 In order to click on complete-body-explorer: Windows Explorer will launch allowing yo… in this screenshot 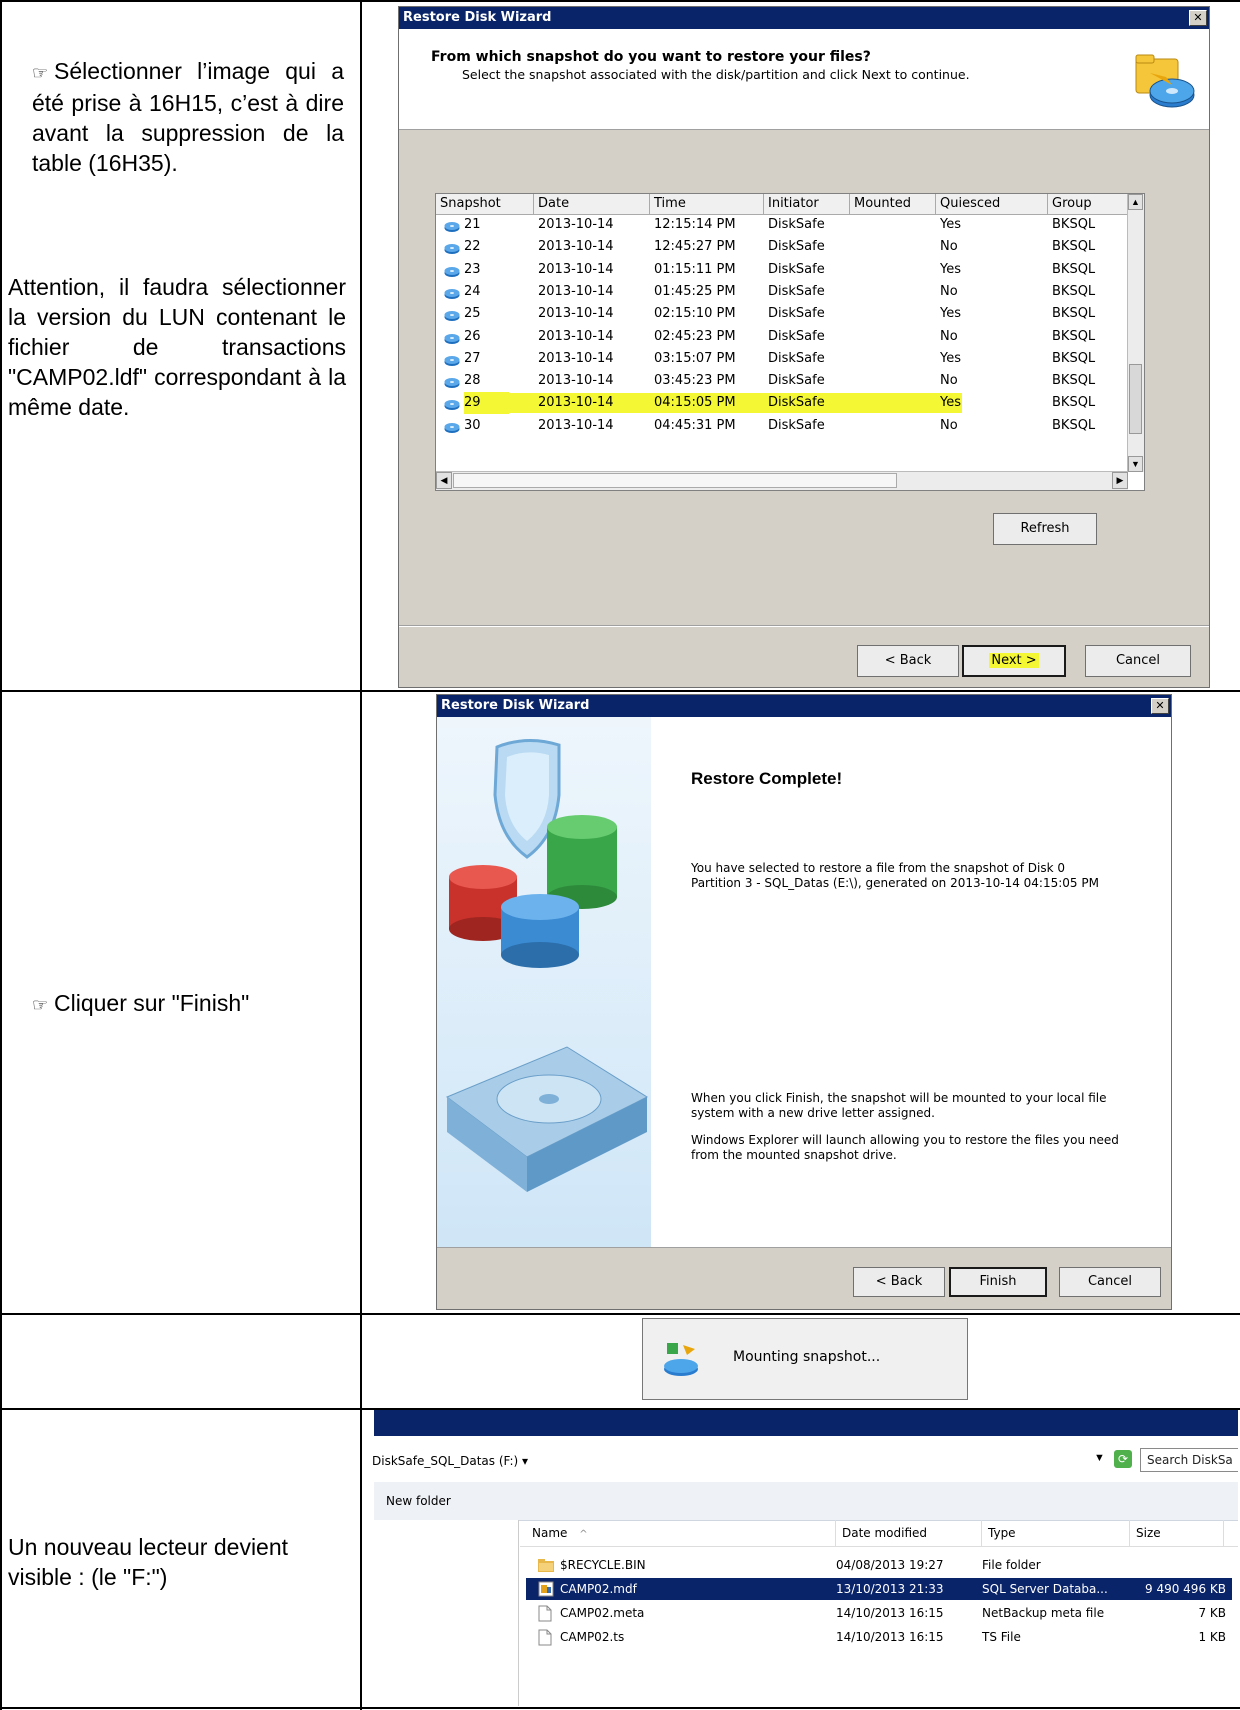, I will do `click(905, 1147)`.